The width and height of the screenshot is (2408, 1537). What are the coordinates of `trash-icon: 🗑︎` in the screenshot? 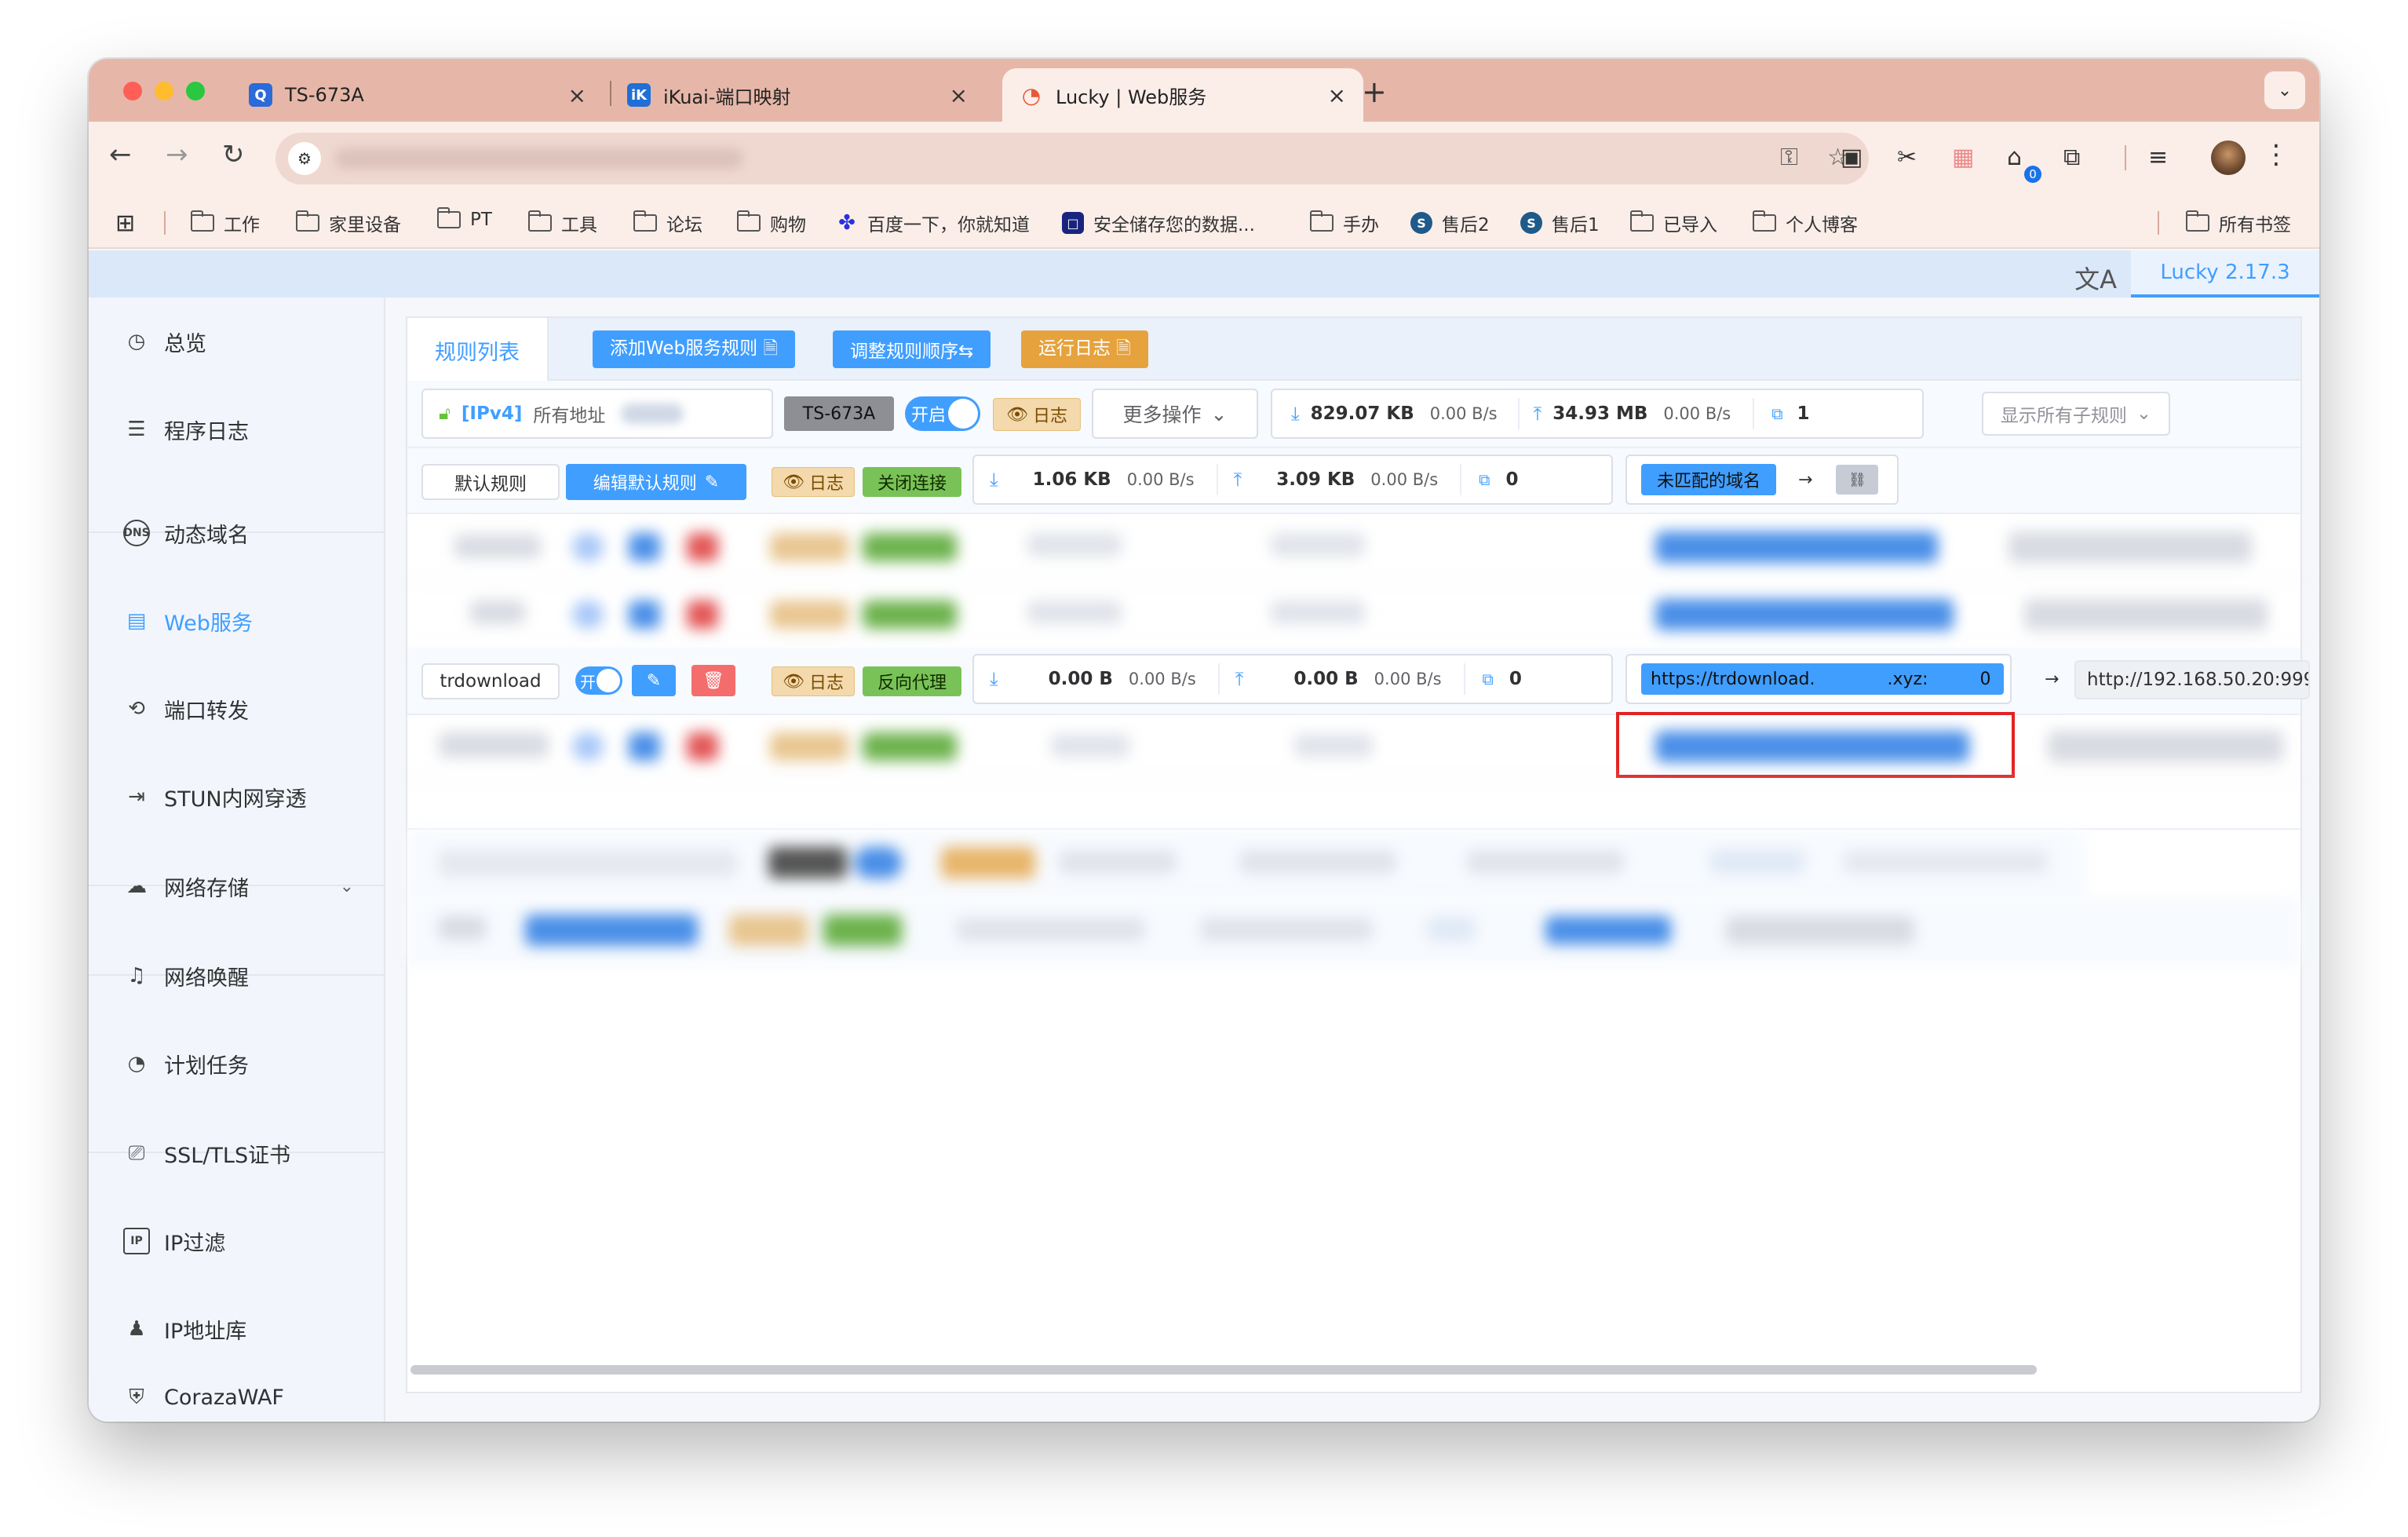 It's located at (713, 680).